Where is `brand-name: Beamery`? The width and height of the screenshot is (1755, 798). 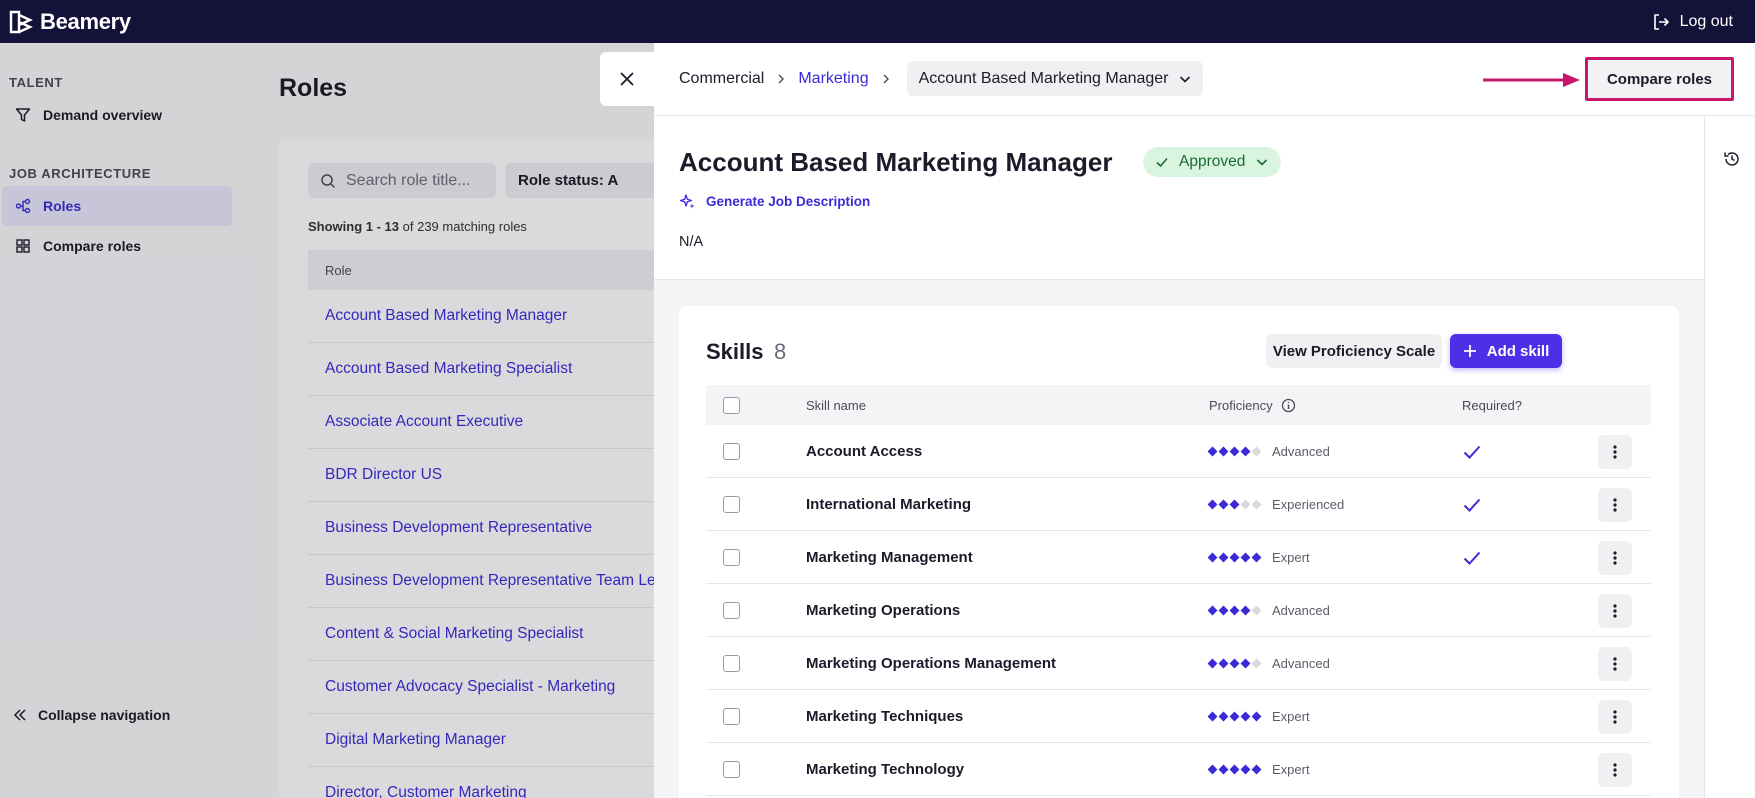
brand-name: Beamery is located at coordinates (85, 21).